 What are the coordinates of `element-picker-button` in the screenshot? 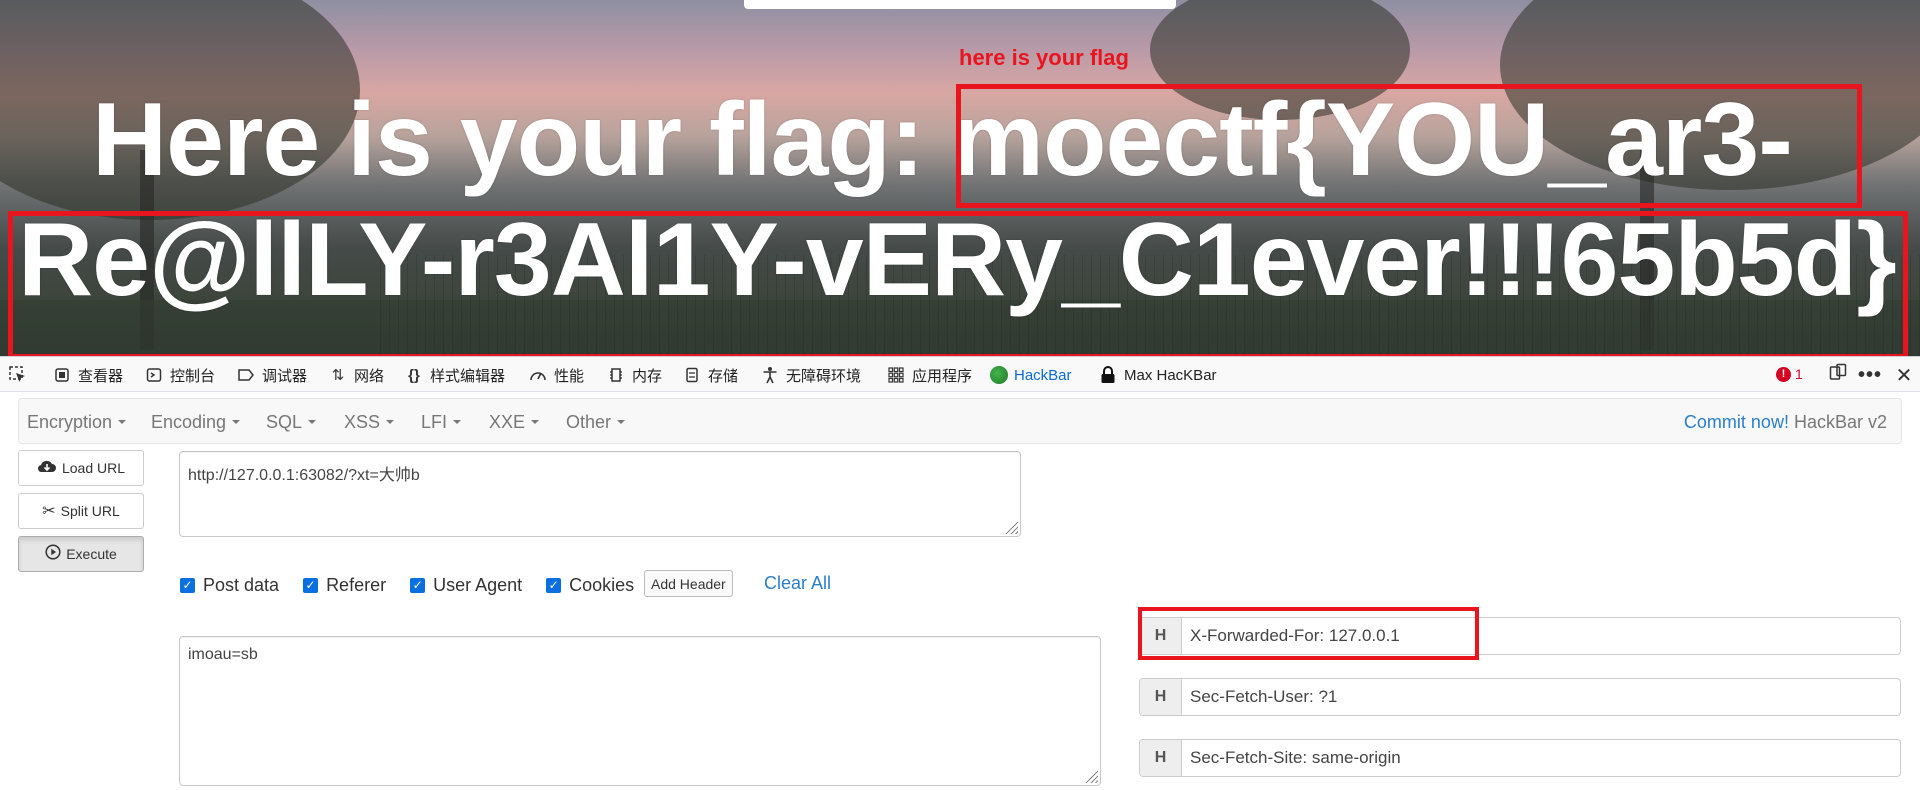 It's located at (18, 375).